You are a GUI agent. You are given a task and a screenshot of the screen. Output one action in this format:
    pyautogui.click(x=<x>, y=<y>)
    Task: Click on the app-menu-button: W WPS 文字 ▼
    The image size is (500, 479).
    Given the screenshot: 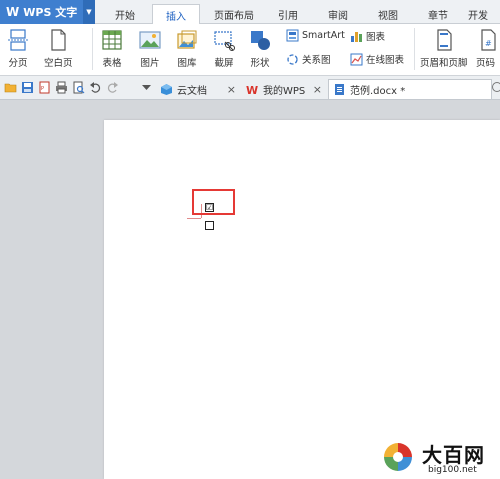 What is the action you would take?
    pyautogui.click(x=47, y=12)
    